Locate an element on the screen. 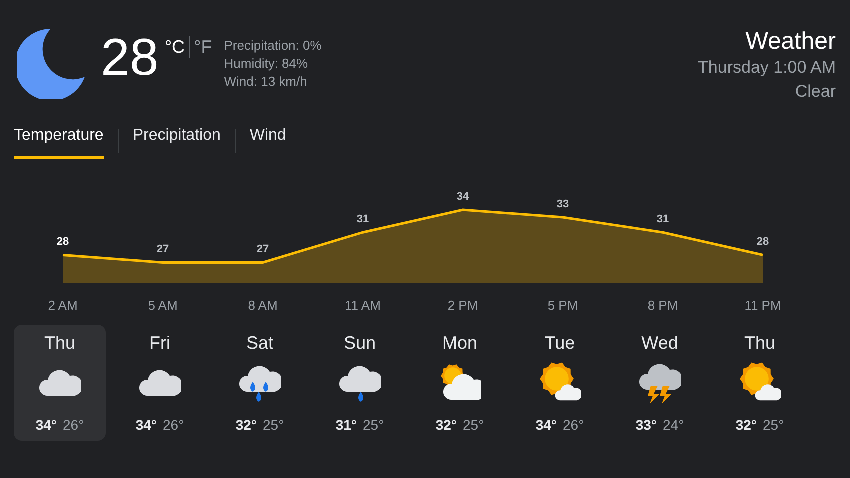 The image size is (850, 478). tab: Precipitation is located at coordinates (176, 140).